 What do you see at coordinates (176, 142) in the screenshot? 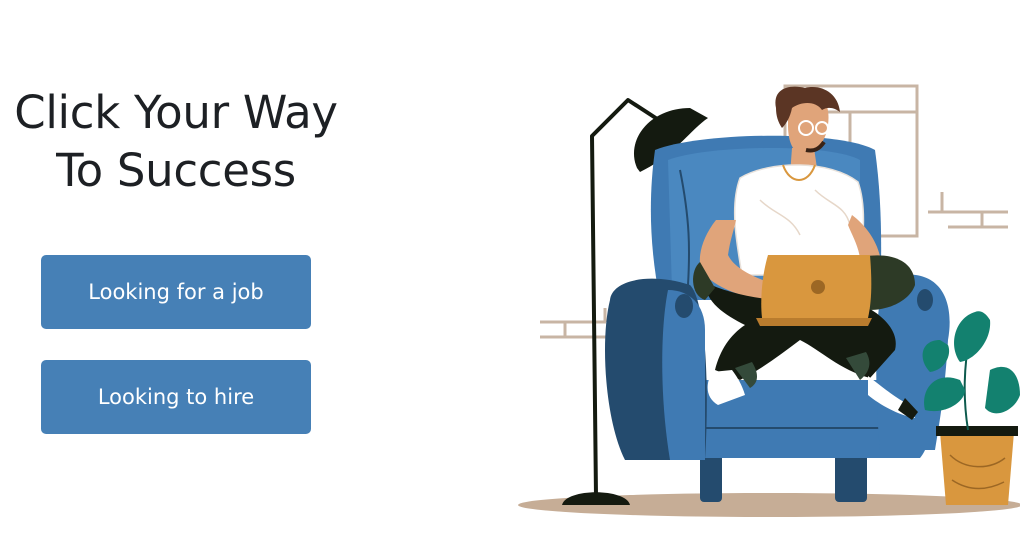
I see `hero-title: Click Your Way To Success` at bounding box center [176, 142].